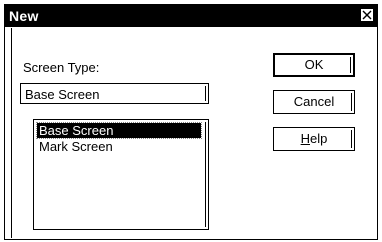 The width and height of the screenshot is (382, 242). Describe the element at coordinates (11, 133) in the screenshot. I see `dialog-frame-edge` at that location.